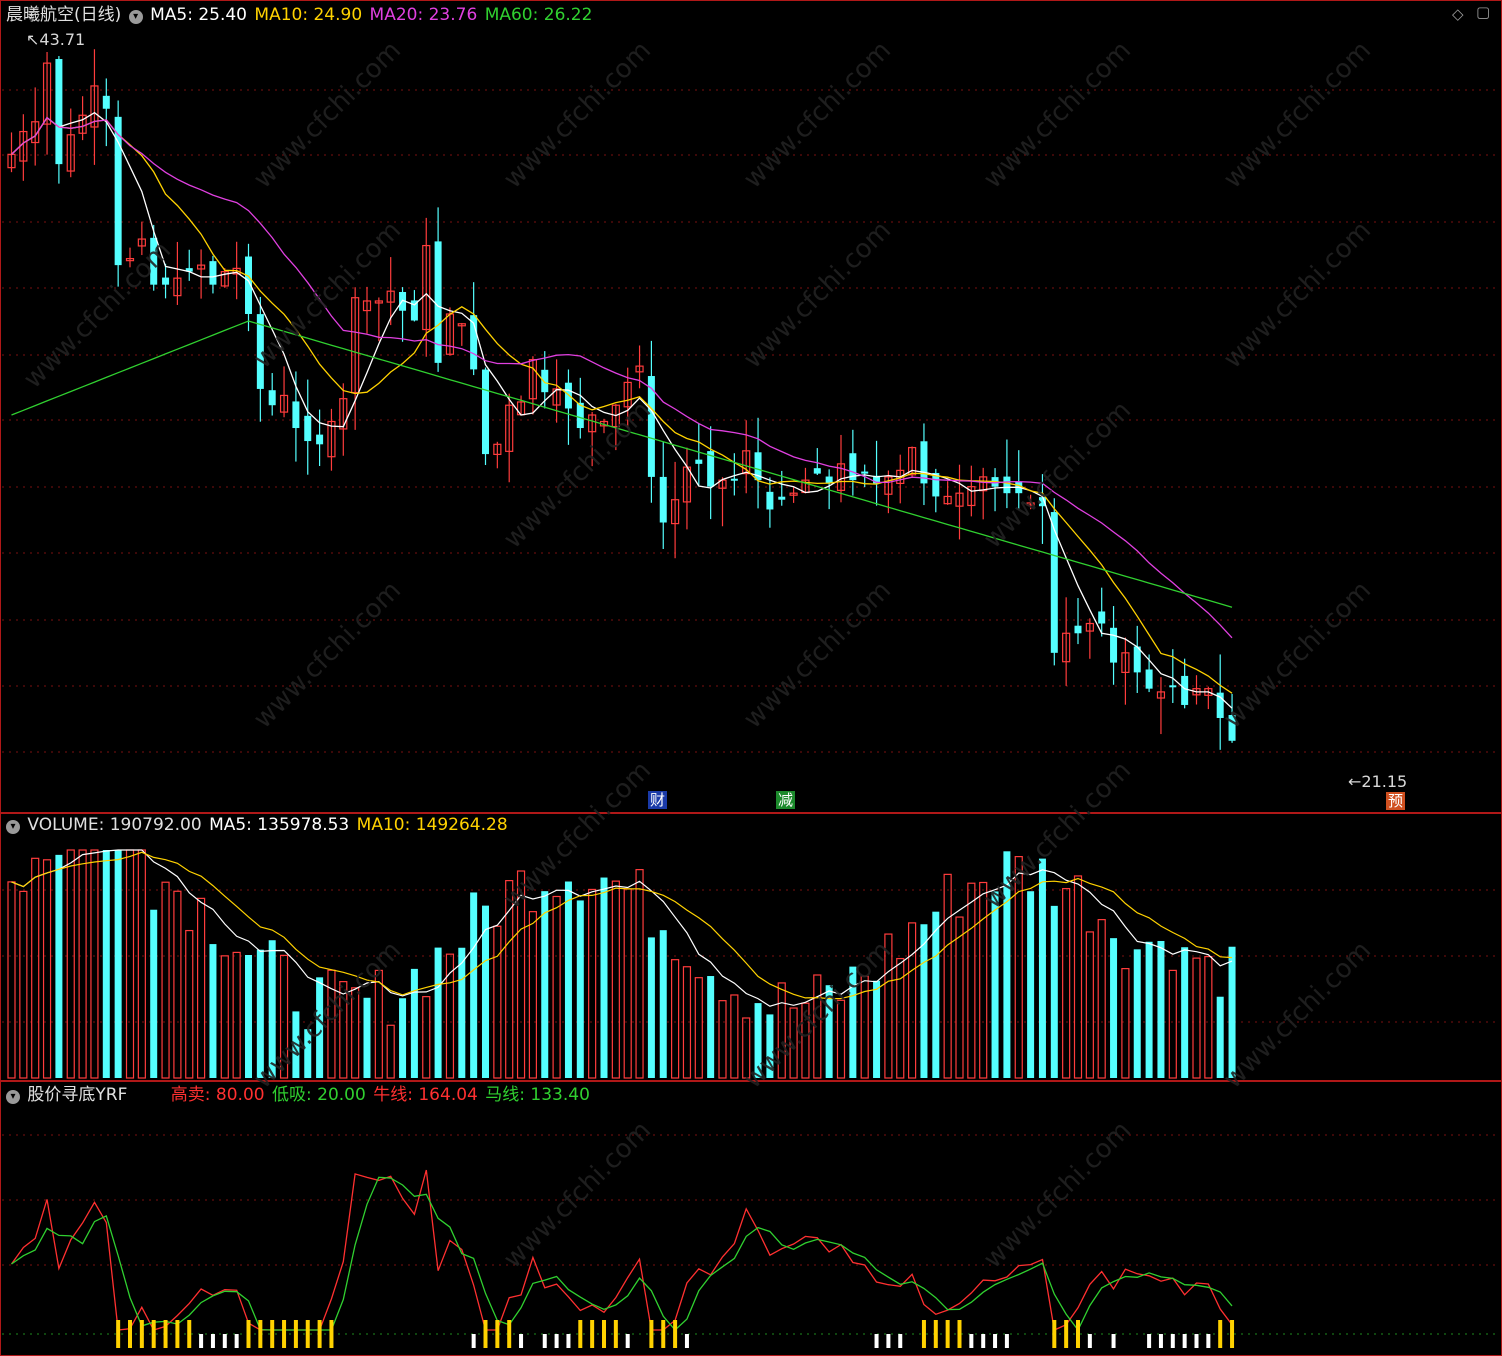 This screenshot has height=1356, width=1502. What do you see at coordinates (319, 1095) in the screenshot?
I see `di-xi-label: 低吸: 20.00` at bounding box center [319, 1095].